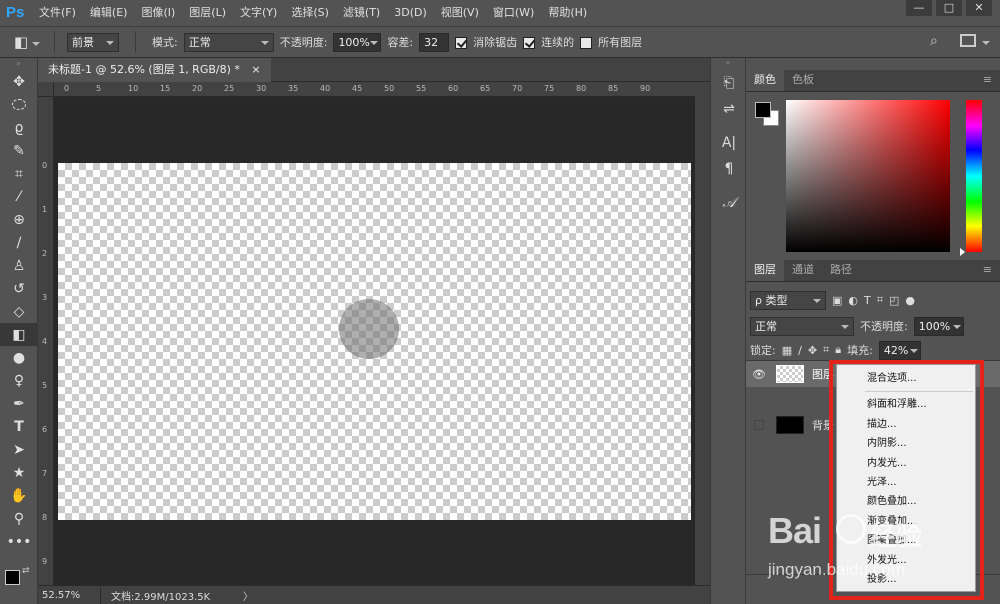  Describe the element at coordinates (513, 13) in the screenshot. I see `menu-item-9: 窗口(W)` at that location.